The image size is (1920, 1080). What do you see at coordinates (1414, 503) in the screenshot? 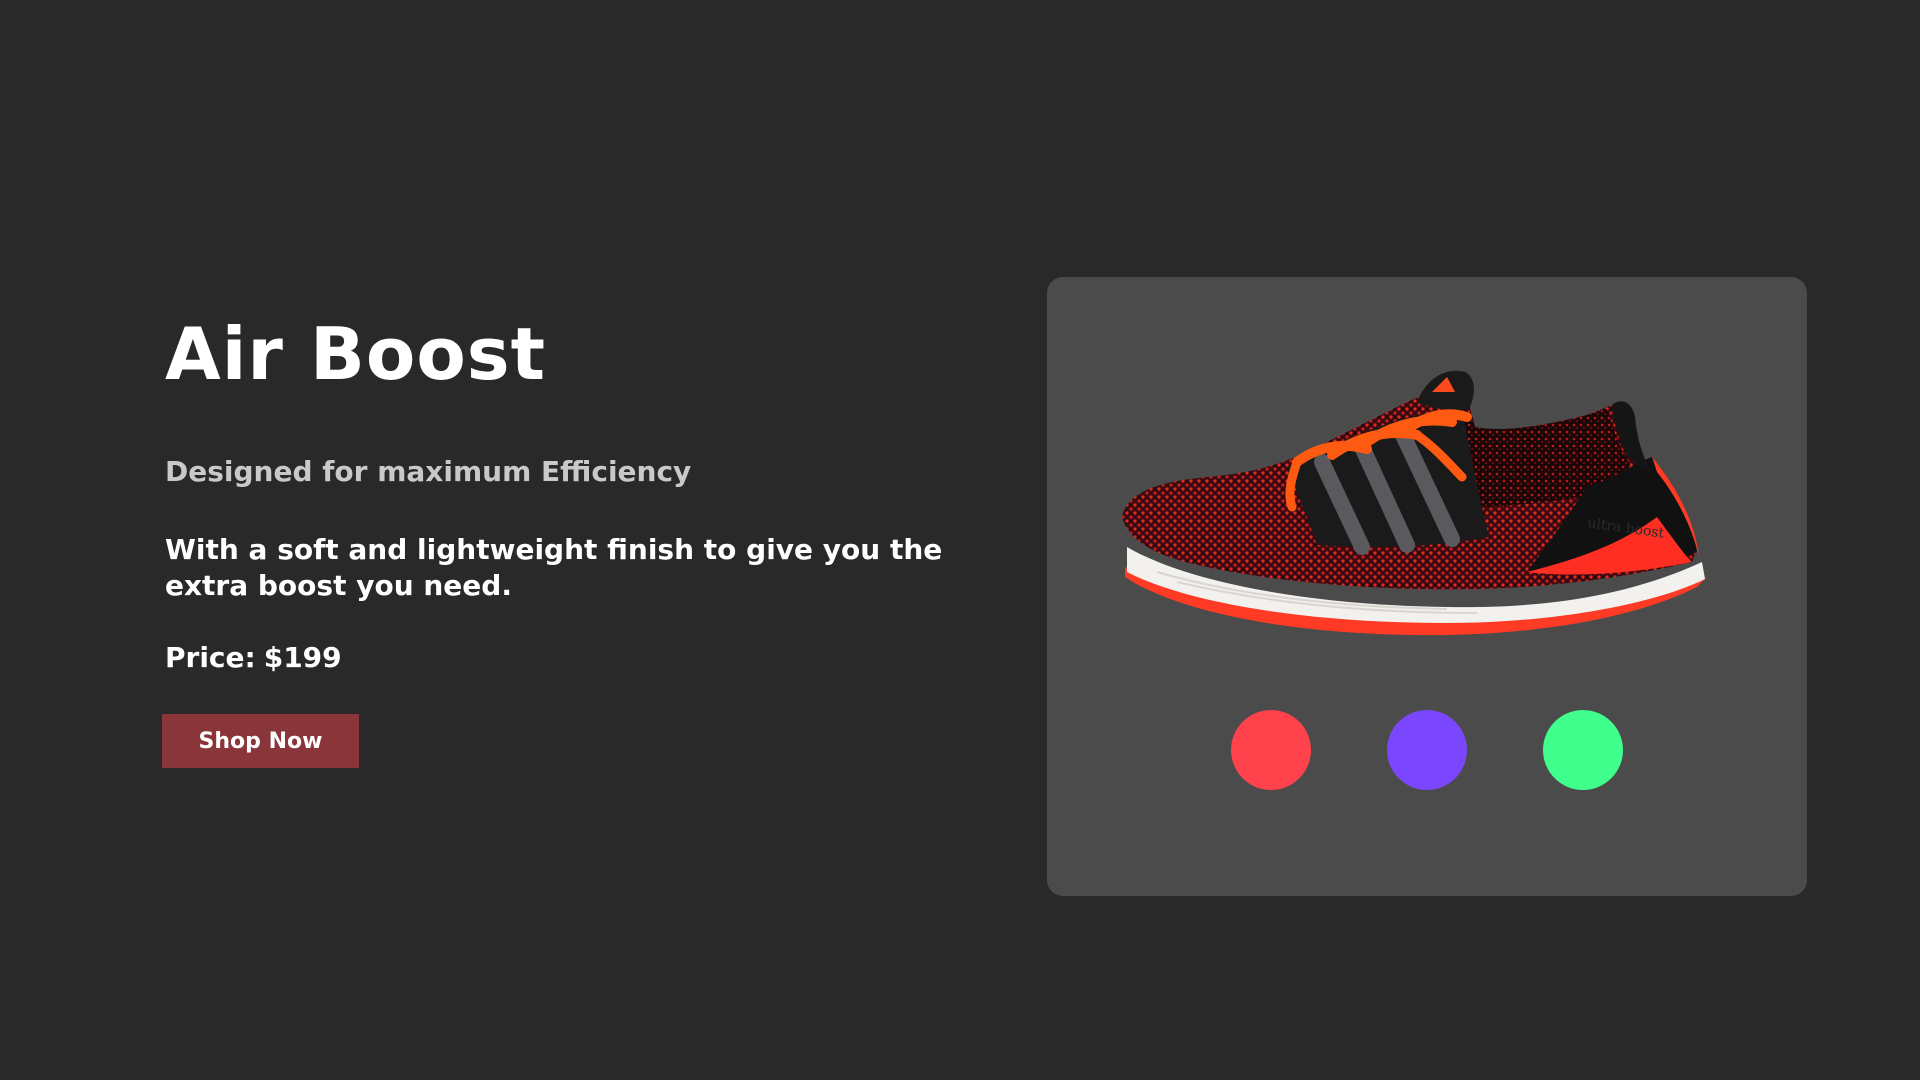
I see `shoe-image: ultra boost` at bounding box center [1414, 503].